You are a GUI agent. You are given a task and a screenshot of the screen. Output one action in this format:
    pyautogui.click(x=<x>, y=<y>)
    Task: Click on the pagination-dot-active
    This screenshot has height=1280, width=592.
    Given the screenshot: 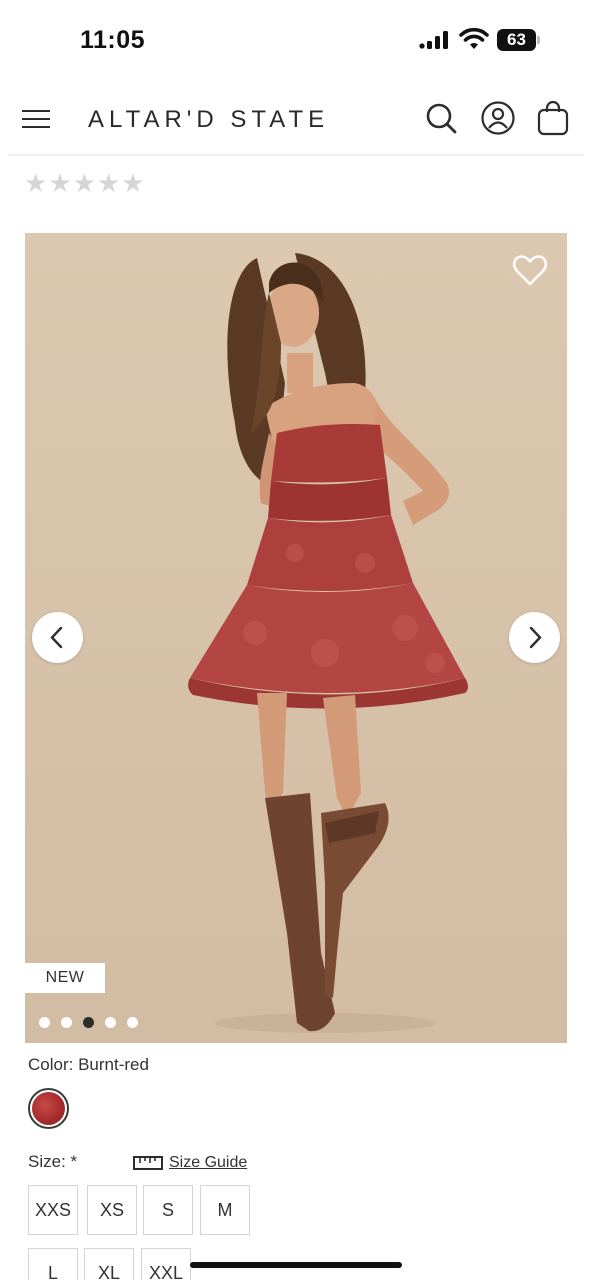 What is the action you would take?
    pyautogui.click(x=88, y=1022)
    